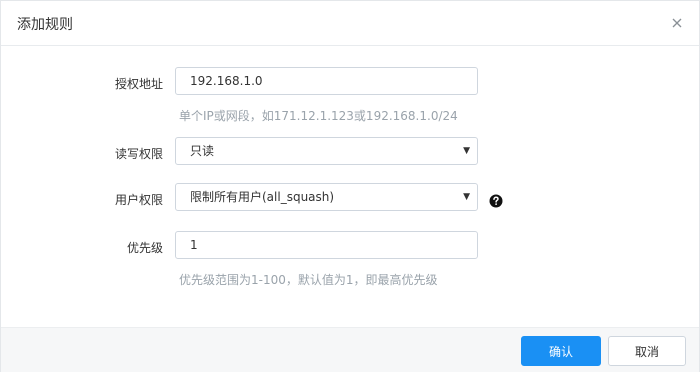 This screenshot has height=372, width=700. I want to click on priority-hint: 优先级范围为1-100，默认值为1，即最高优先级, so click(308, 280).